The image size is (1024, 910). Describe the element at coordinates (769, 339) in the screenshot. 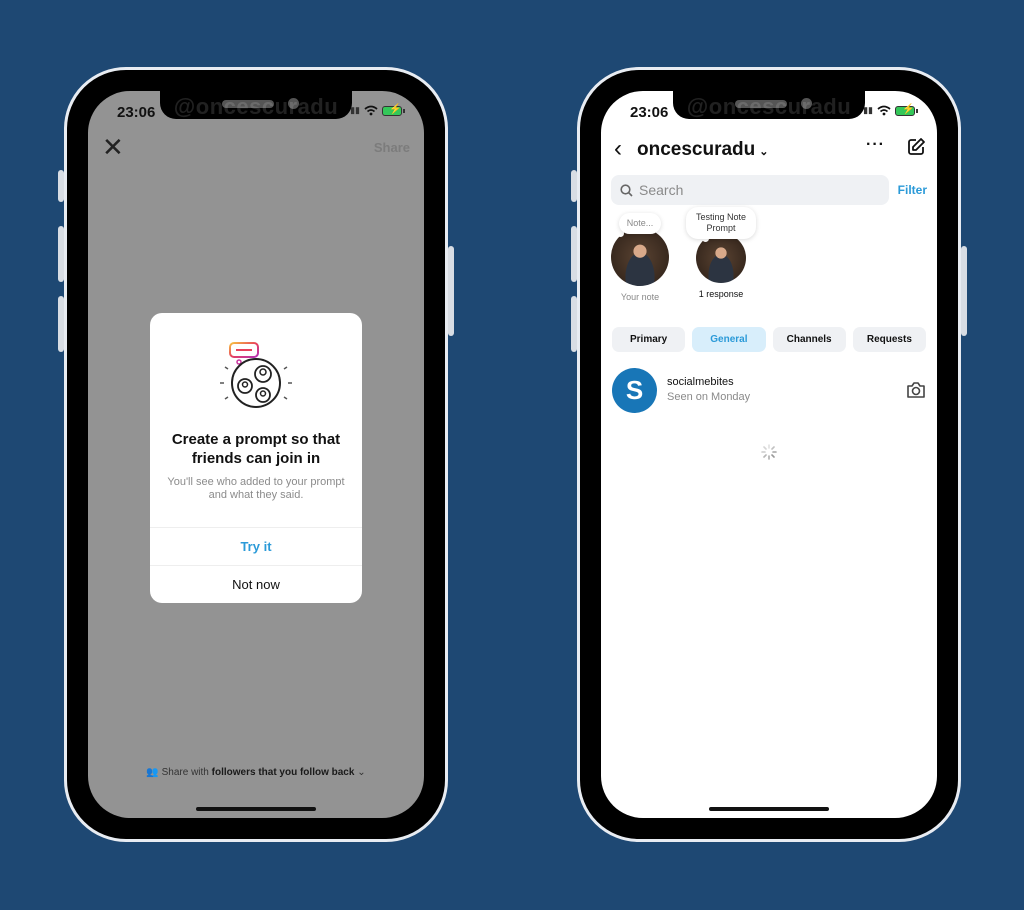

I see `inbox-tabs: Primary General Channels Requests` at that location.